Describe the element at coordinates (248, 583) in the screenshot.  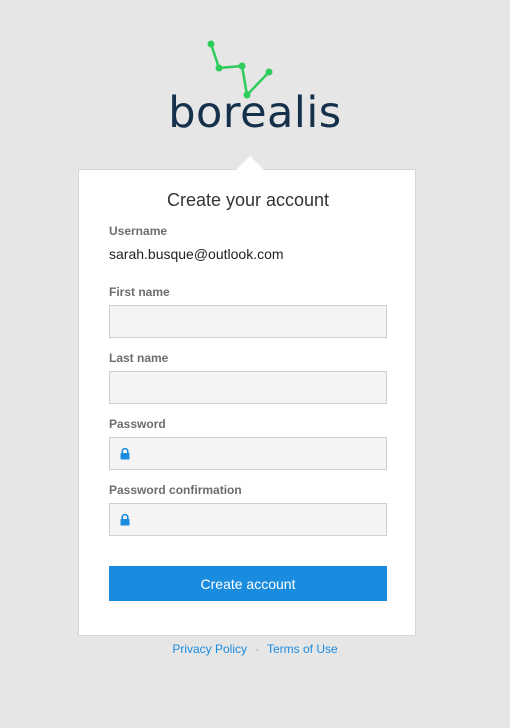
I see `create-account-button: Create account` at that location.